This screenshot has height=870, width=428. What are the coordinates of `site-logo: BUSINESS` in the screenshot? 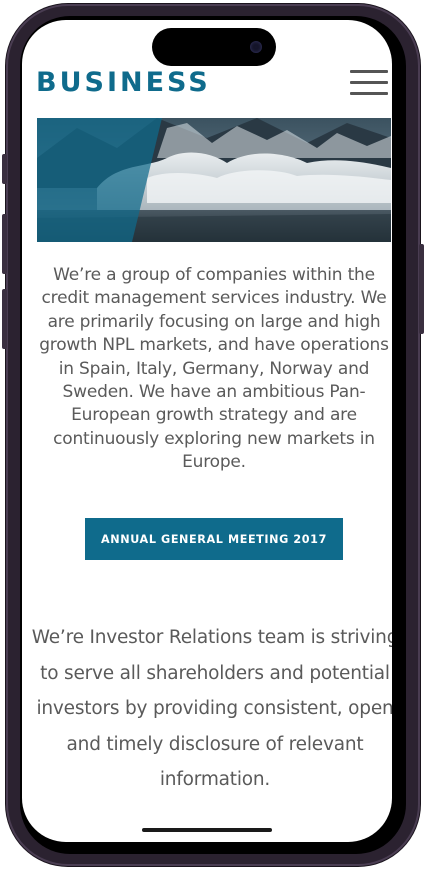 It's located at (123, 82).